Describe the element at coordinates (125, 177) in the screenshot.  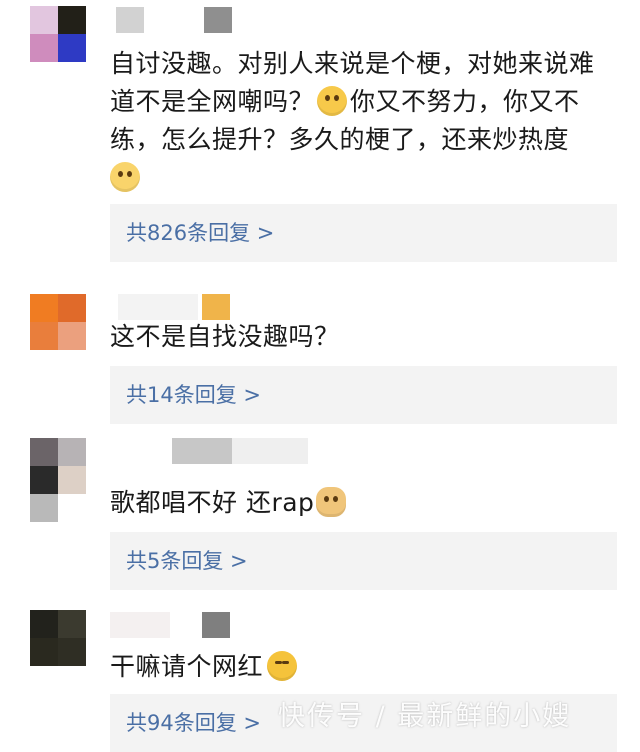
I see `drooling-face-icon` at that location.